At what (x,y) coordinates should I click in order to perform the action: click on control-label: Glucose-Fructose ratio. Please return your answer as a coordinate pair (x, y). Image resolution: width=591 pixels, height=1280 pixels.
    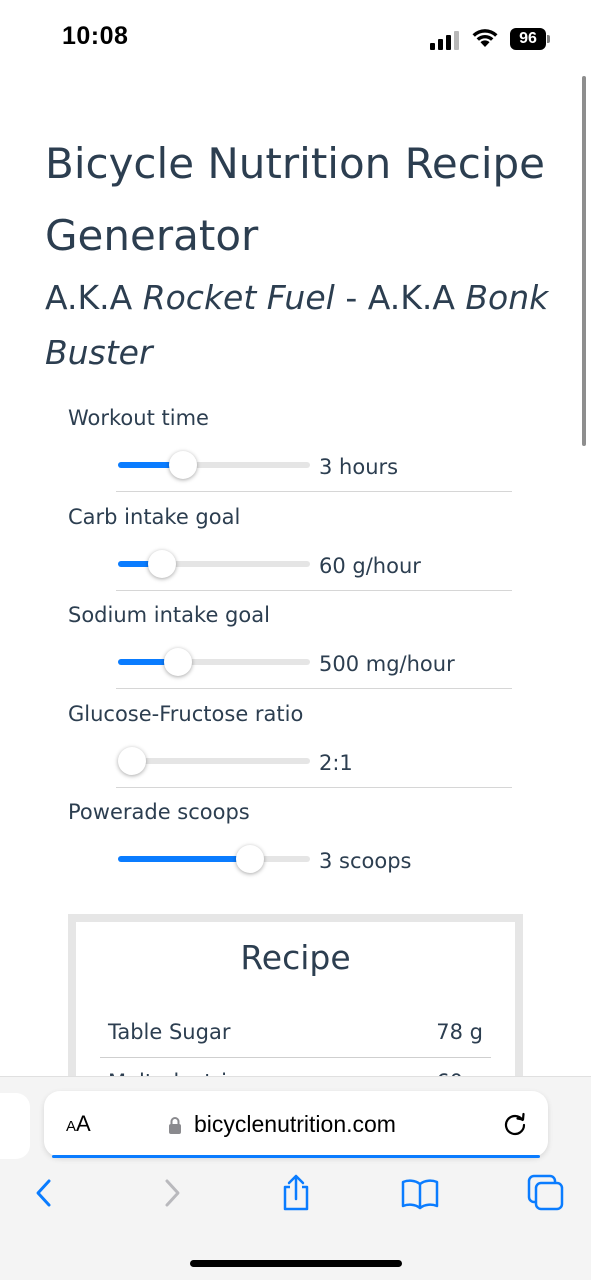
    Looking at the image, I should click on (186, 714).